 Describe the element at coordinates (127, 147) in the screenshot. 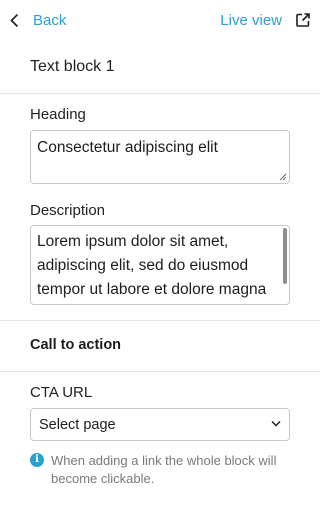

I see `heading-value: Consectetur adipiscing elit` at that location.